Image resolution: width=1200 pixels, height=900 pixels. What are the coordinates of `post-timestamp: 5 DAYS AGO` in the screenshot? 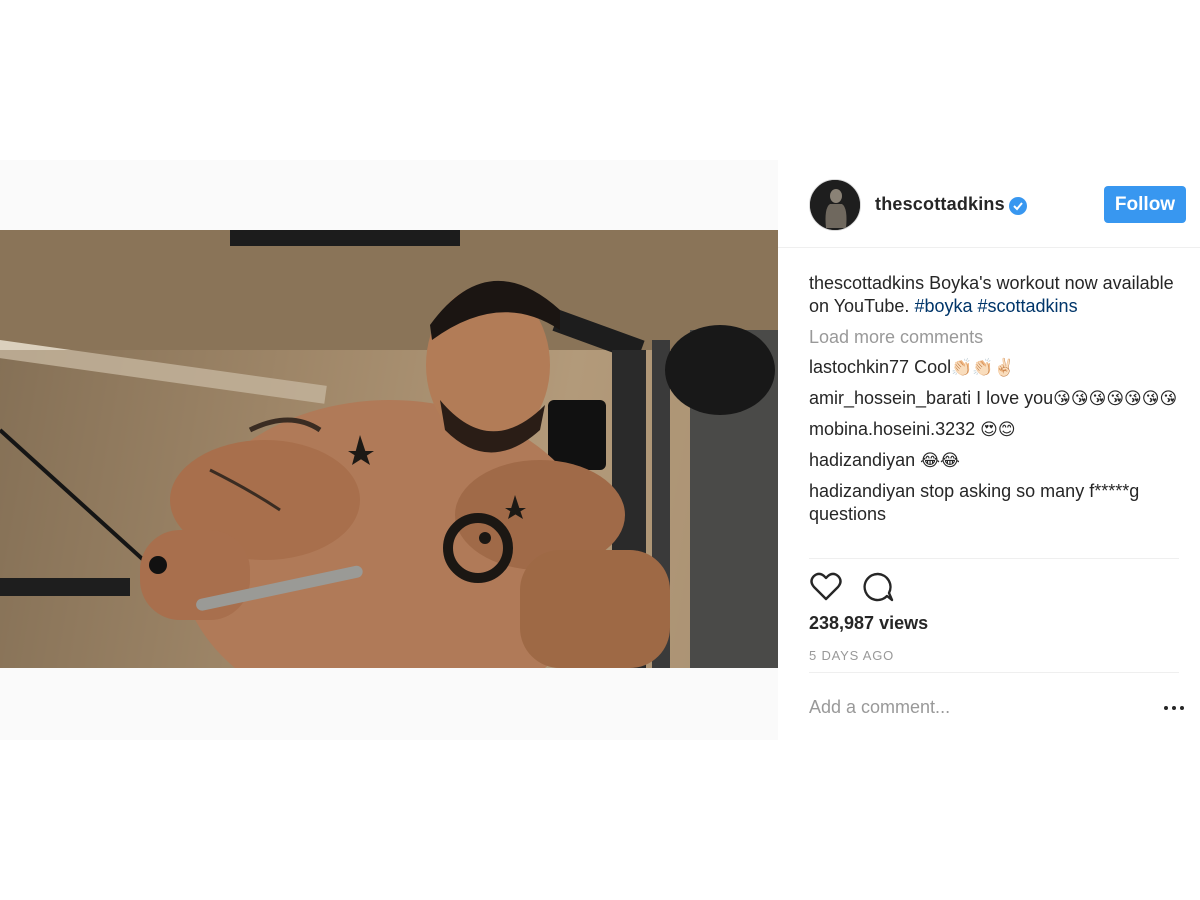 It's located at (851, 655).